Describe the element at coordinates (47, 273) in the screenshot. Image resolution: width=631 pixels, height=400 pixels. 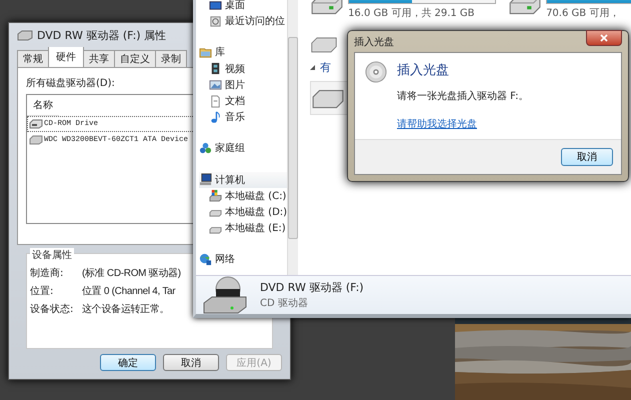
I see `property-label: 制造商:` at that location.